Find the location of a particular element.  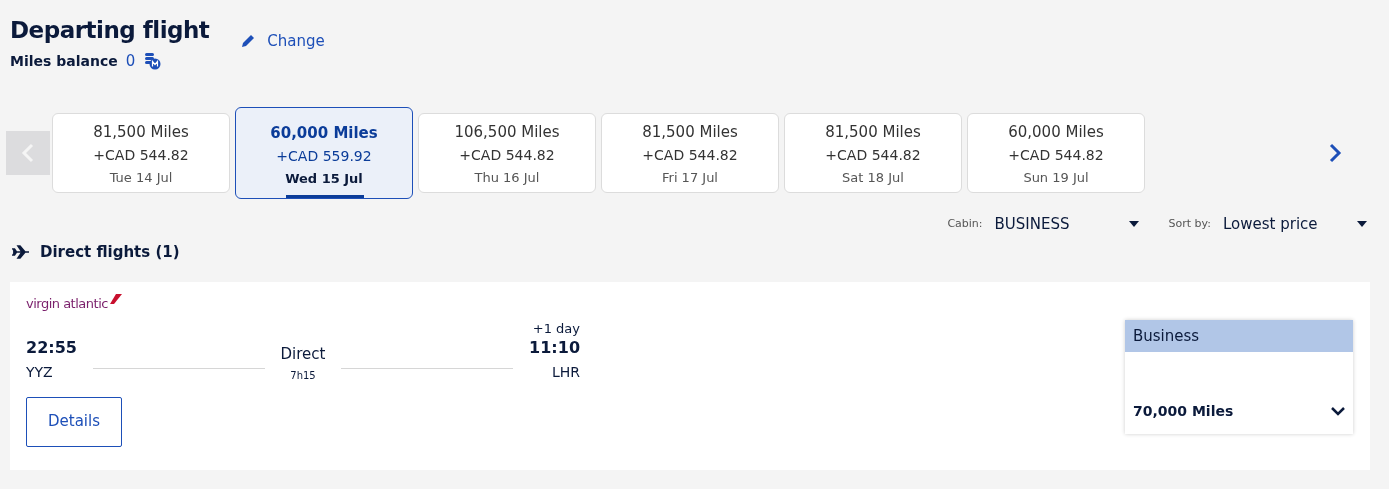

cabin-header: Business is located at coordinates (1239, 336).